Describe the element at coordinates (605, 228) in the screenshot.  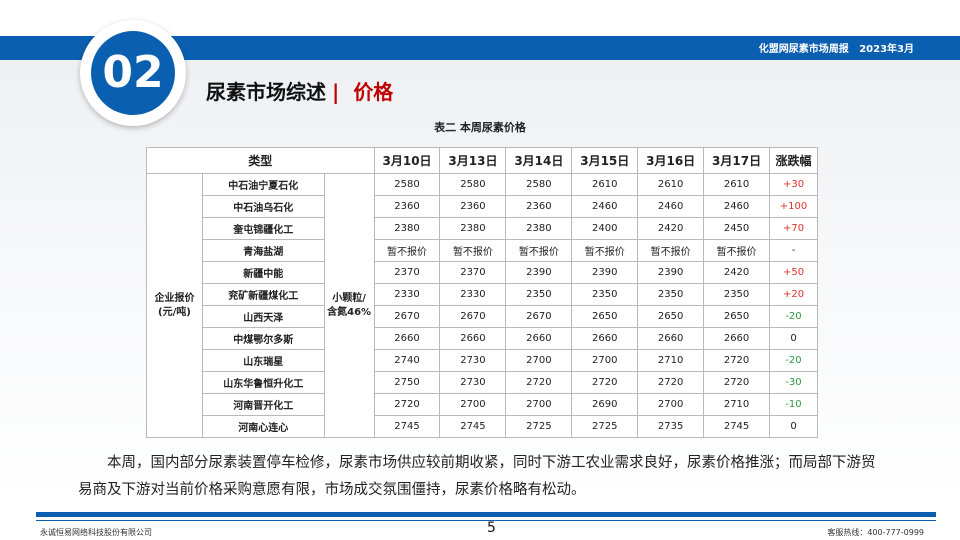
I see `price-cell: 2400` at that location.